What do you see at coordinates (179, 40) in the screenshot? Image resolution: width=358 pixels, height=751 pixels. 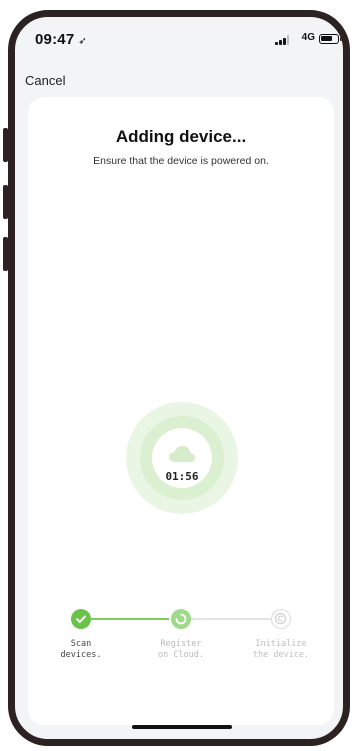 I see `status-bar: 09:47 ➶ 4G` at bounding box center [179, 40].